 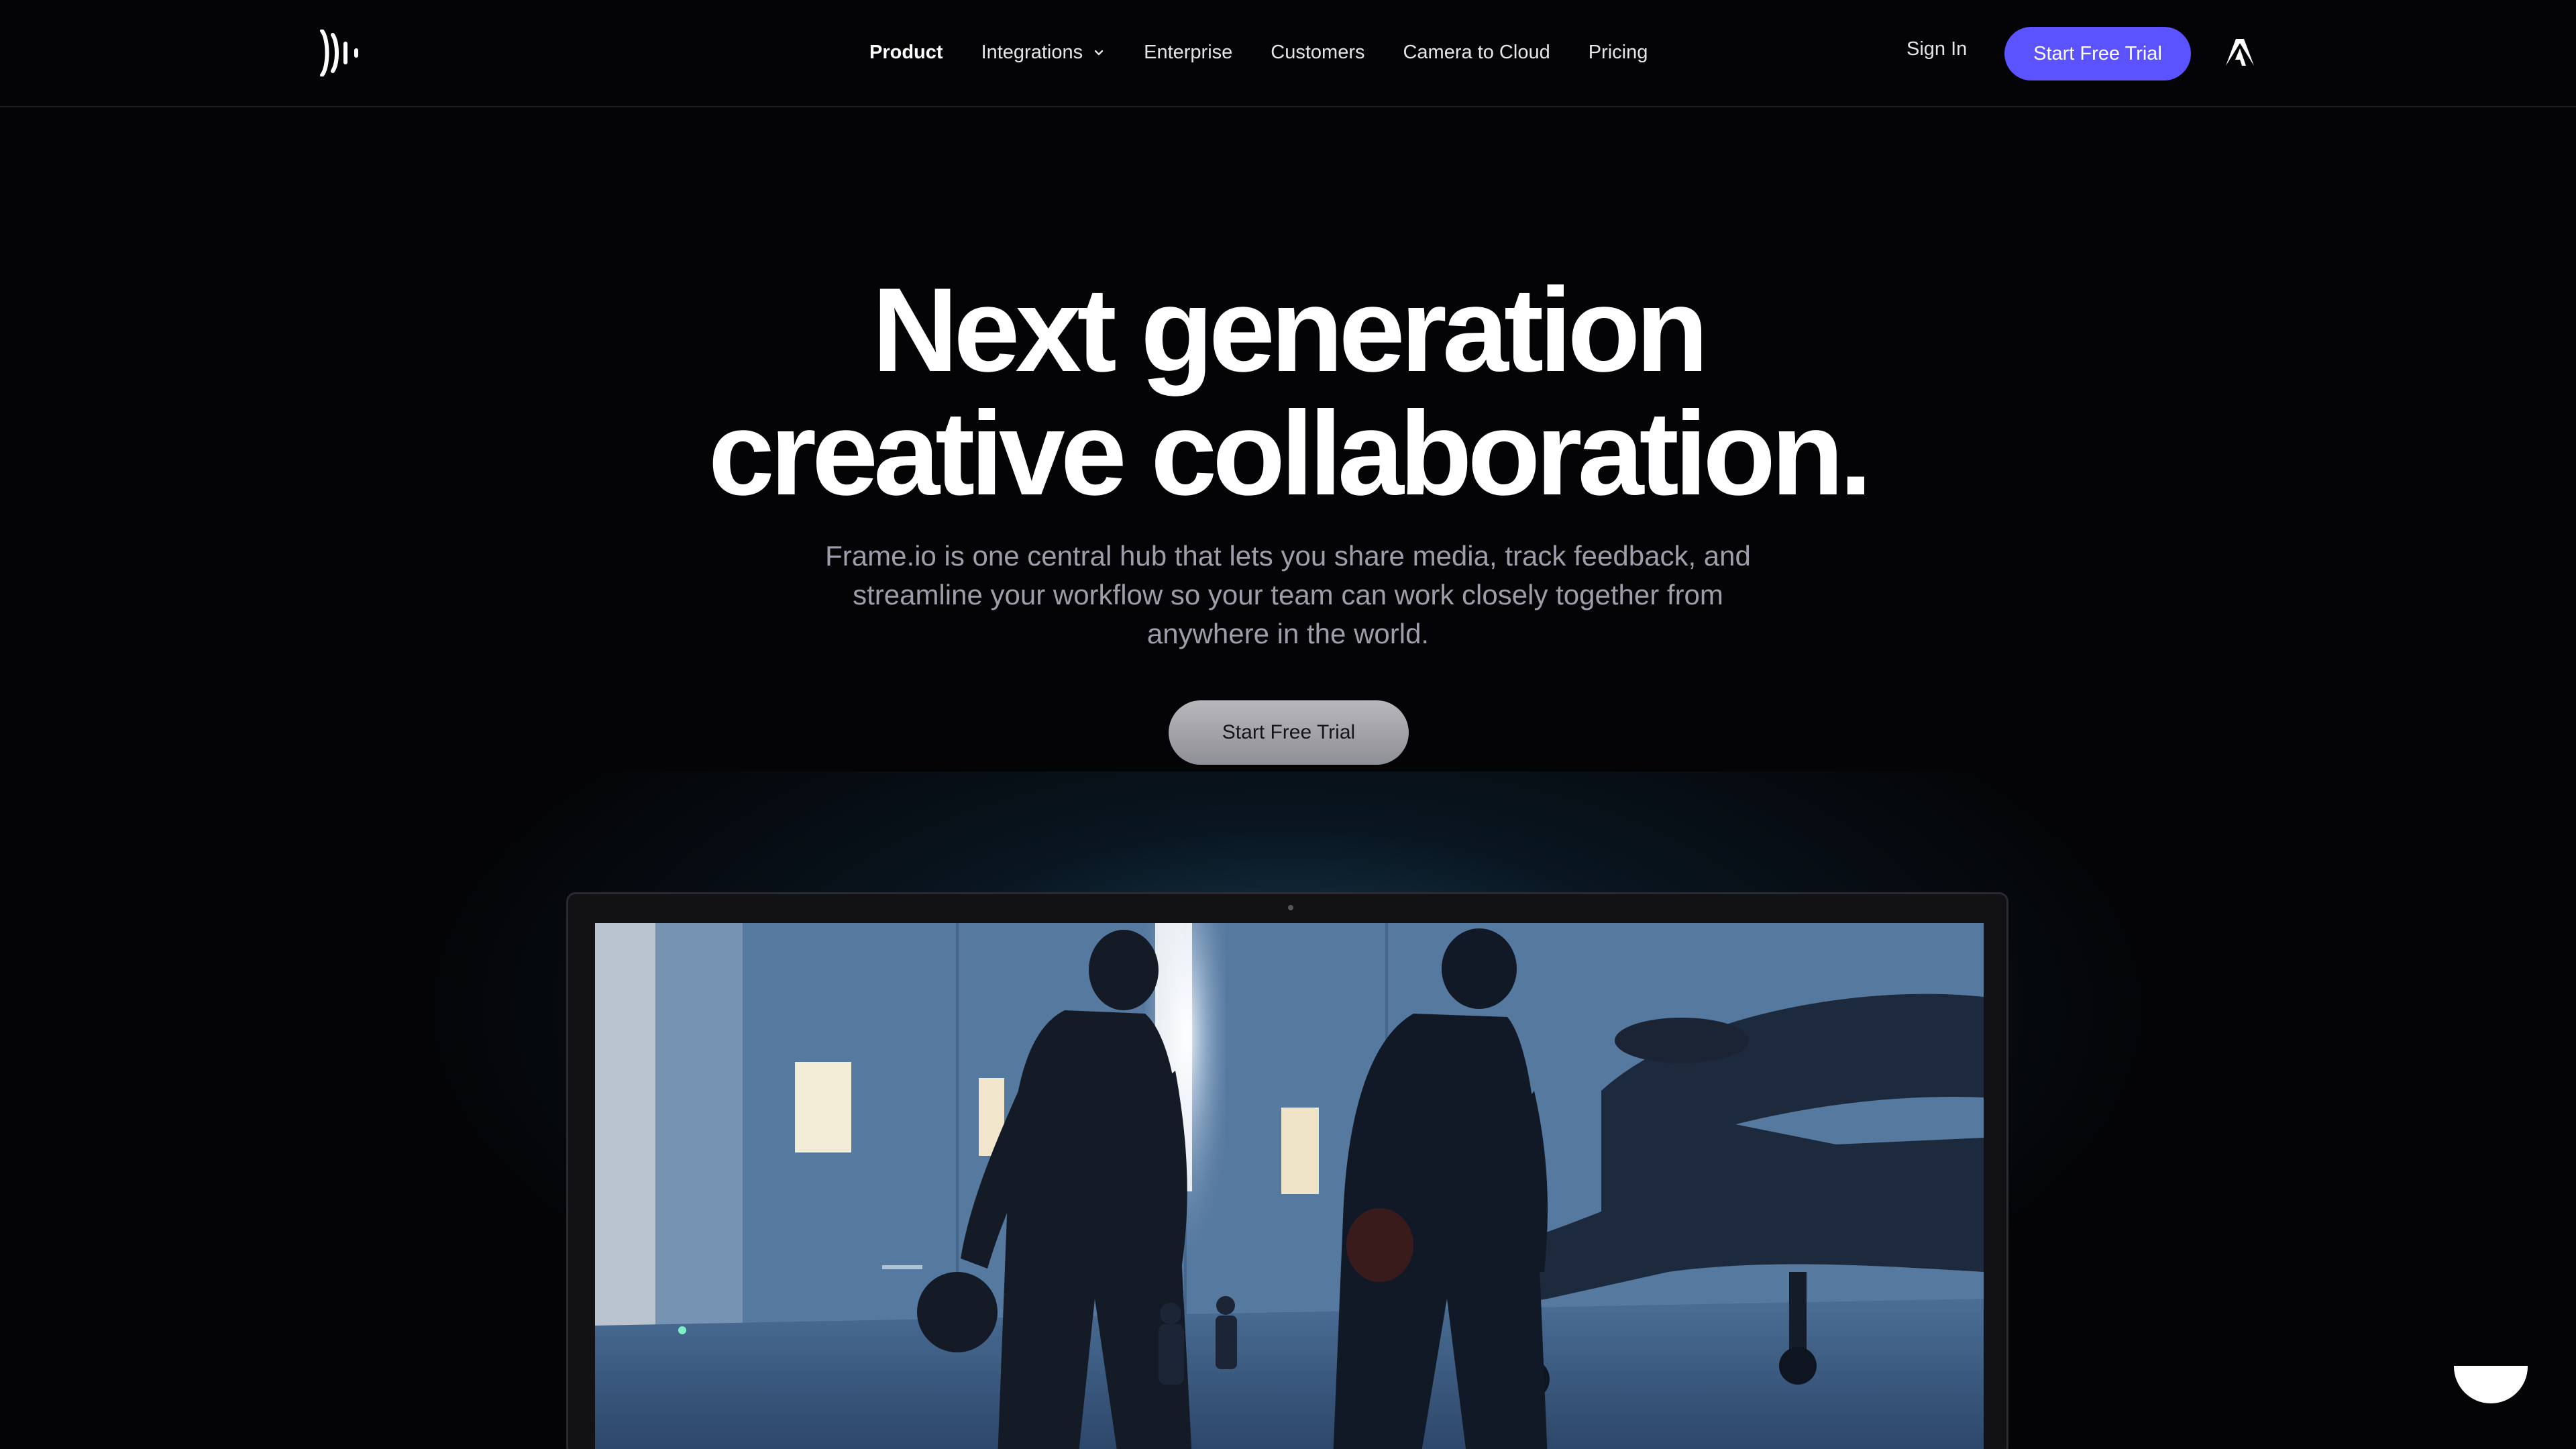 I want to click on chevron-down-icon, so click(x=1099, y=53).